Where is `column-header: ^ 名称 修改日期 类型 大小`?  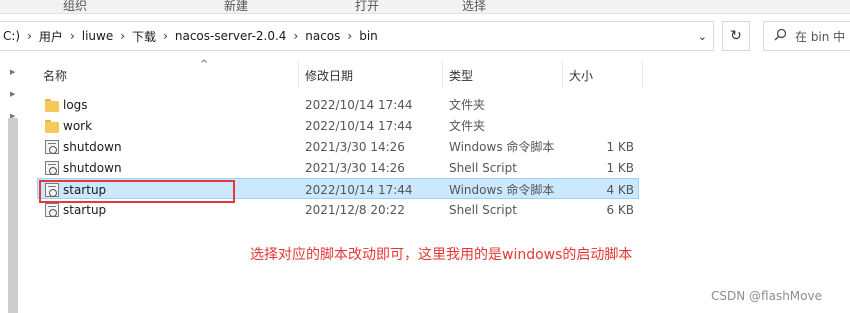
column-header: ^ 名称 修改日期 类型 大小 is located at coordinates (342, 73).